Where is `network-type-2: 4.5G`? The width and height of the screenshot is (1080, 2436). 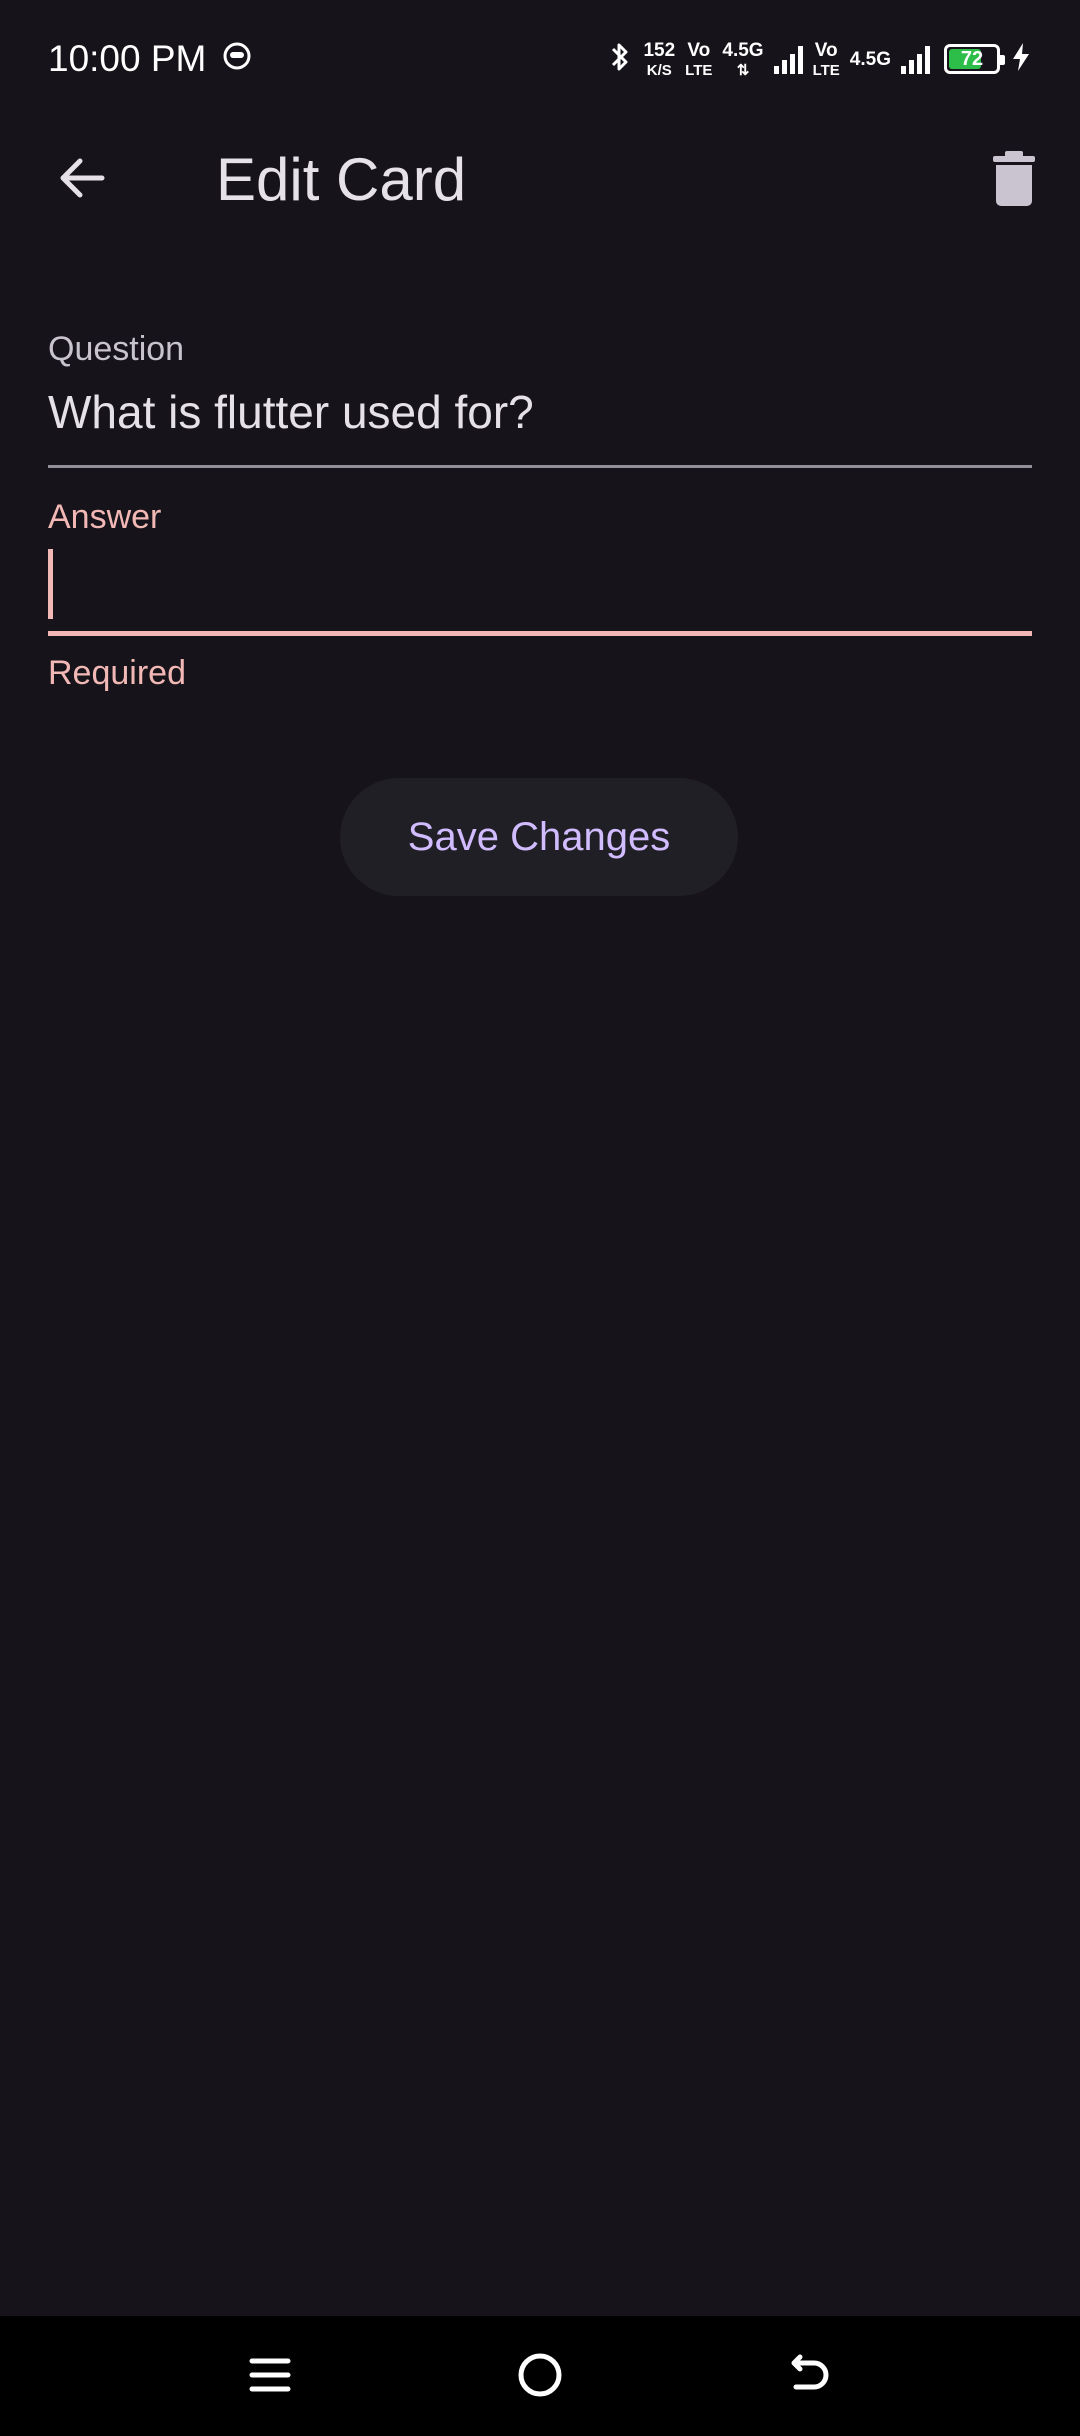 network-type-2: 4.5G is located at coordinates (870, 59).